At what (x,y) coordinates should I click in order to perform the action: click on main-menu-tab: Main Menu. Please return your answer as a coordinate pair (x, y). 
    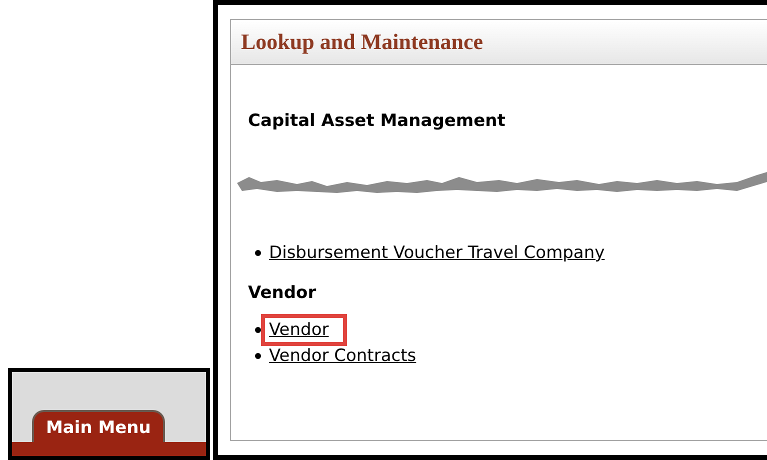
    Looking at the image, I should click on (98, 426).